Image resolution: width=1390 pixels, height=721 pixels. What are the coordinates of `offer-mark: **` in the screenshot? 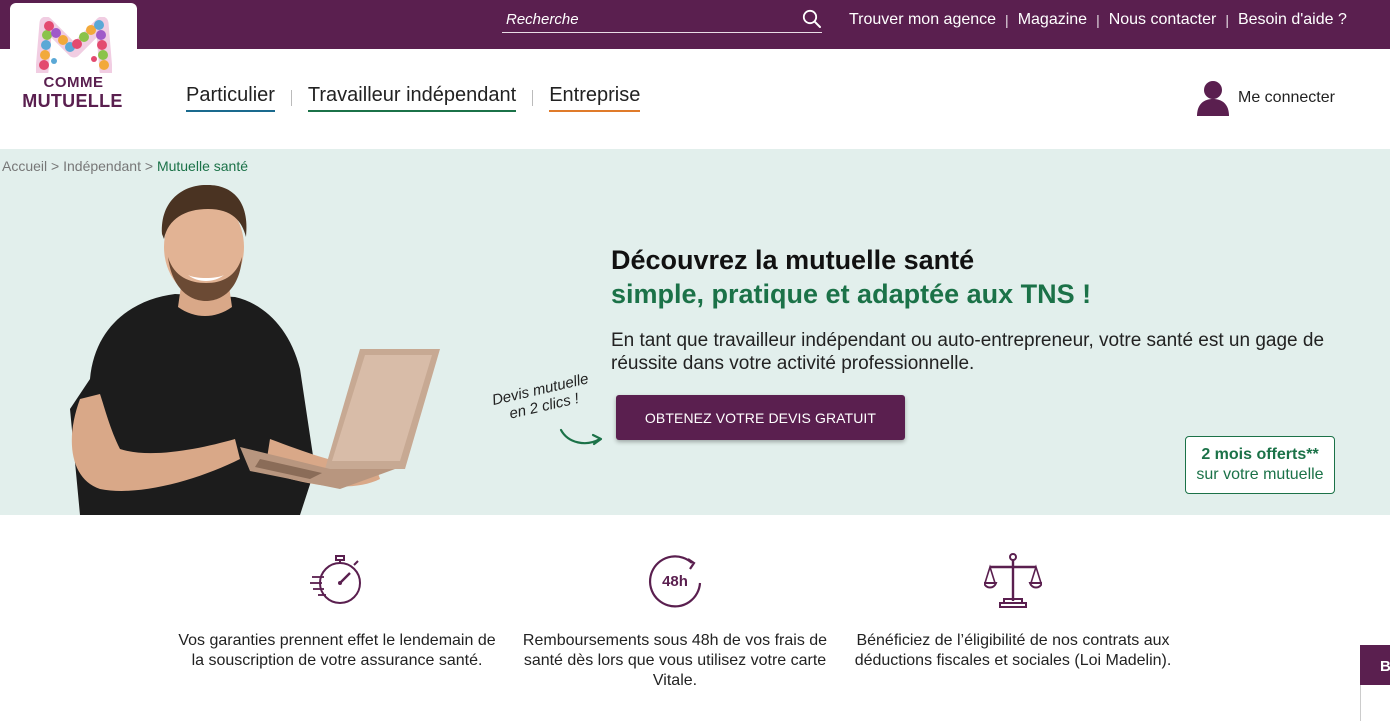 It's located at (1312, 454).